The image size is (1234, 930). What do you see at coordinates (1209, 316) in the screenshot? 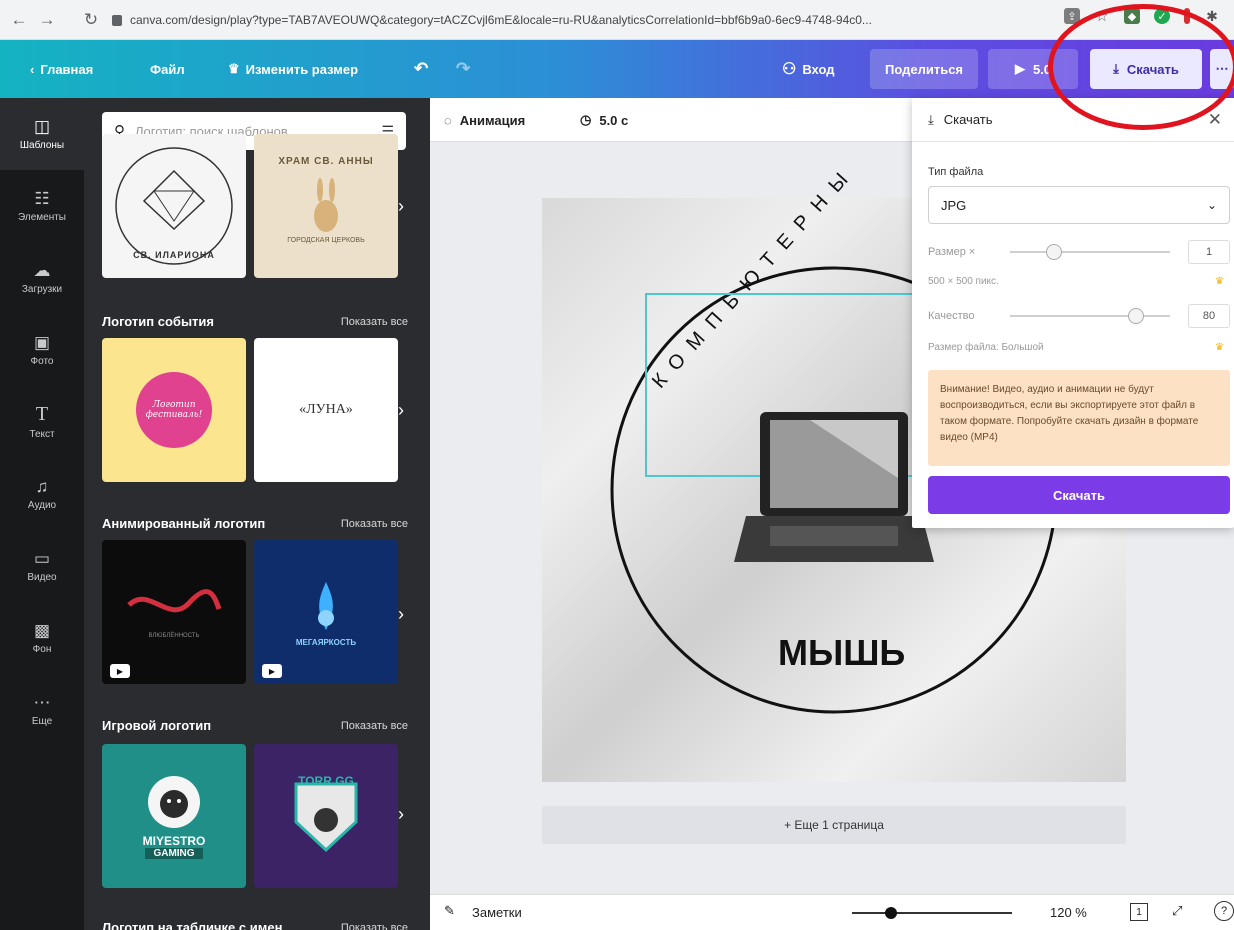
I see `quality-input: 80` at bounding box center [1209, 316].